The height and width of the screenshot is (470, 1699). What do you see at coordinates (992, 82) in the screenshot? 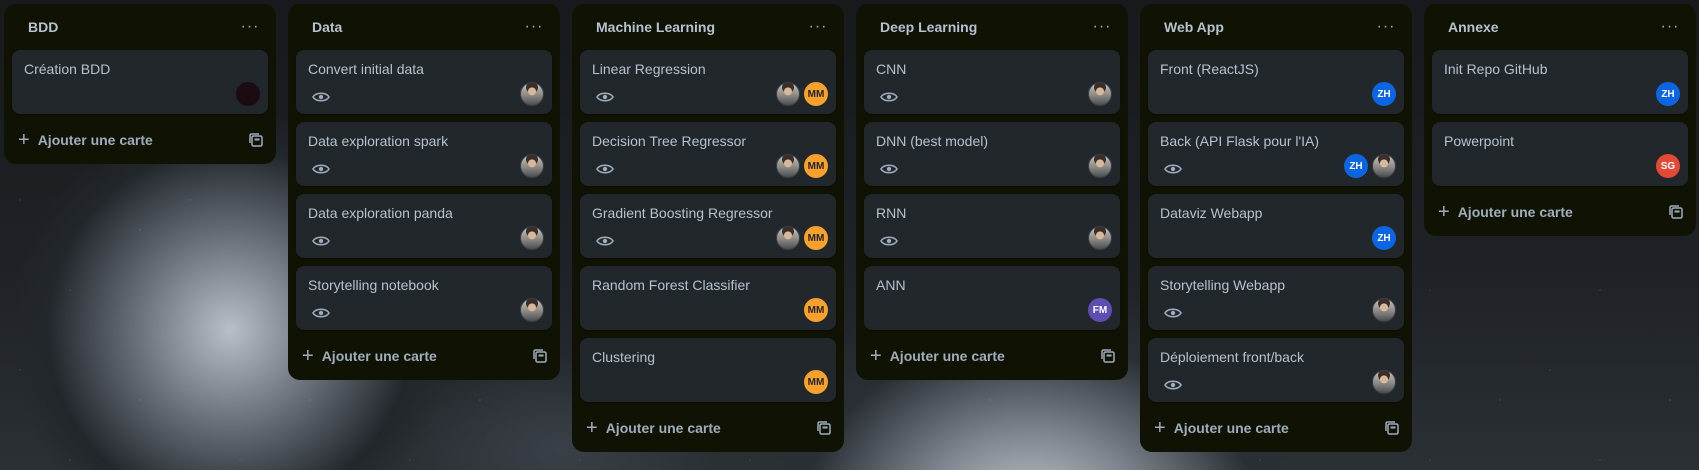
I see `card: CNN` at bounding box center [992, 82].